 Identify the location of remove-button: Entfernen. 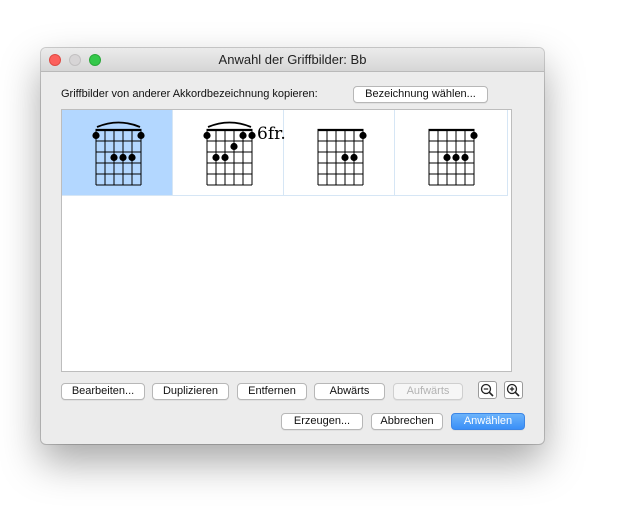
(272, 391).